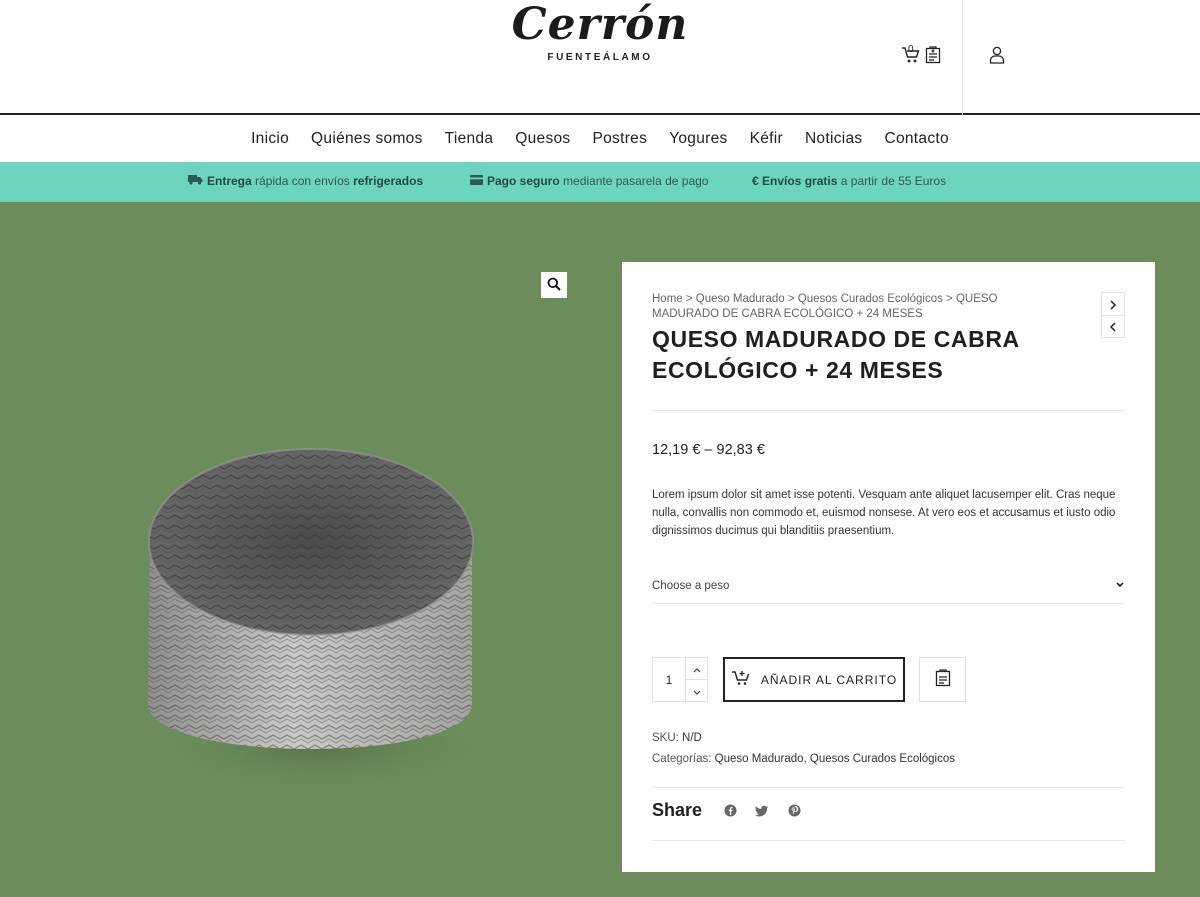 This screenshot has height=897, width=1200. I want to click on product-image, so click(320, 626).